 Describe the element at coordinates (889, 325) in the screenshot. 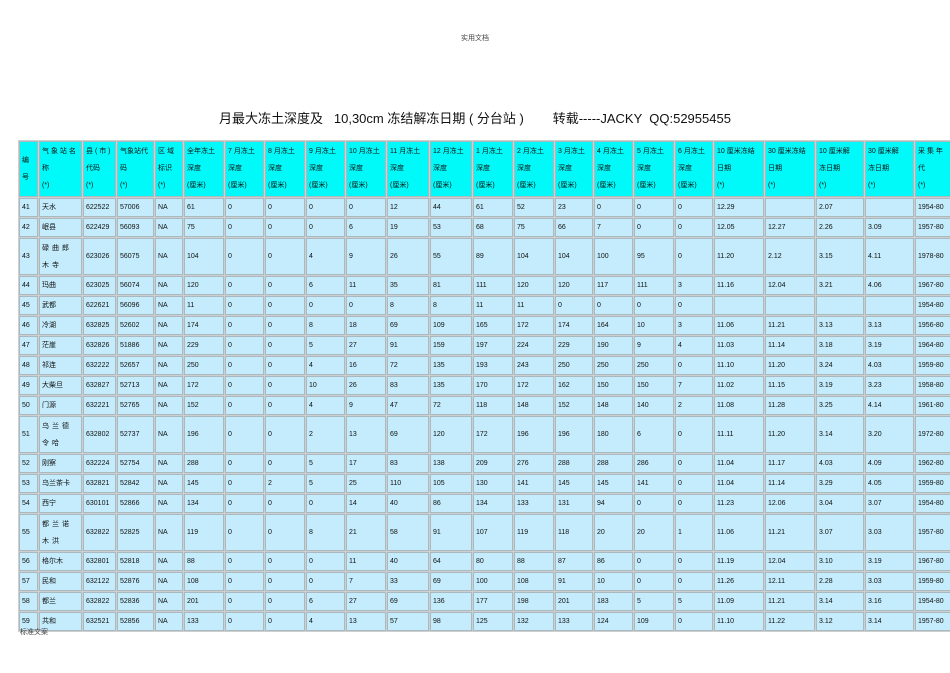

I see `table-cell: 3.13` at that location.